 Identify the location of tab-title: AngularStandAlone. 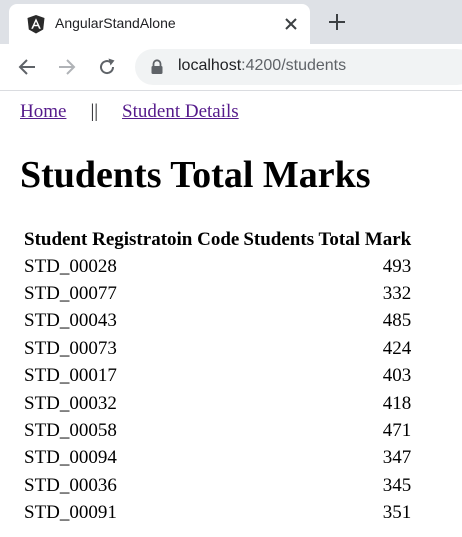
(115, 23).